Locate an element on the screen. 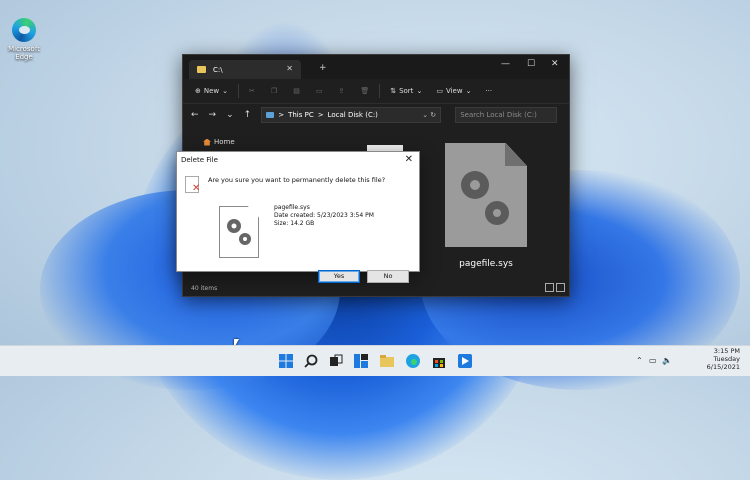 The height and width of the screenshot is (480, 750). share-button: ⇪ is located at coordinates (341, 91).